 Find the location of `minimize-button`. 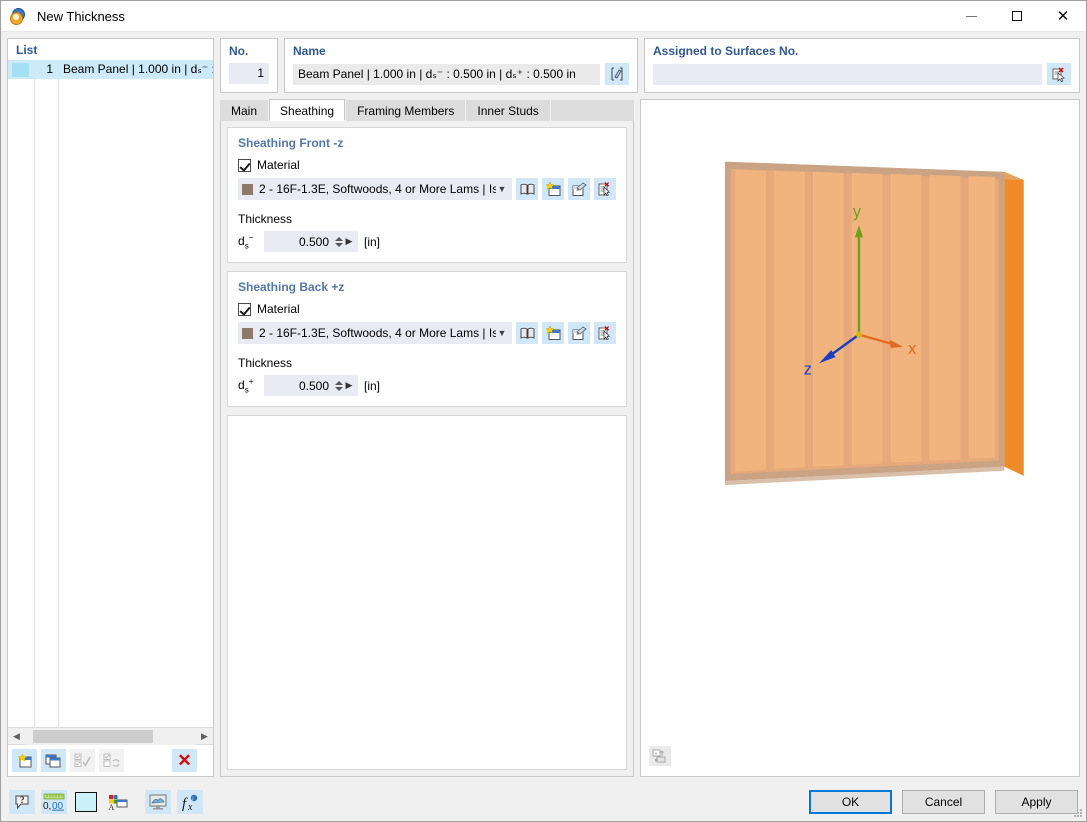

minimize-button is located at coordinates (971, 16).